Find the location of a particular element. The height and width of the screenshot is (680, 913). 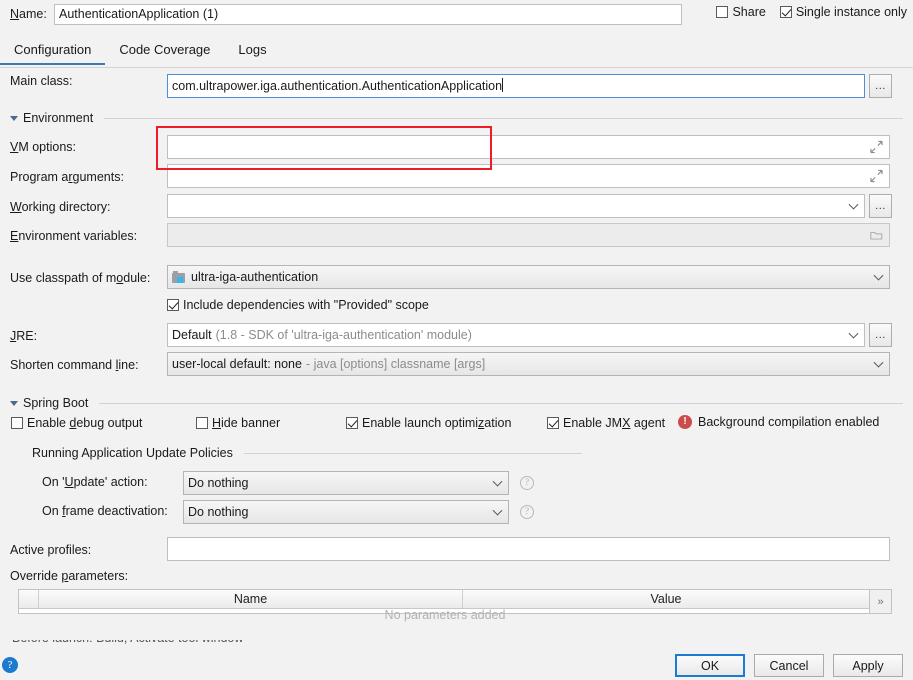

enable-launch-optimization-checkbox-box is located at coordinates (352, 423).